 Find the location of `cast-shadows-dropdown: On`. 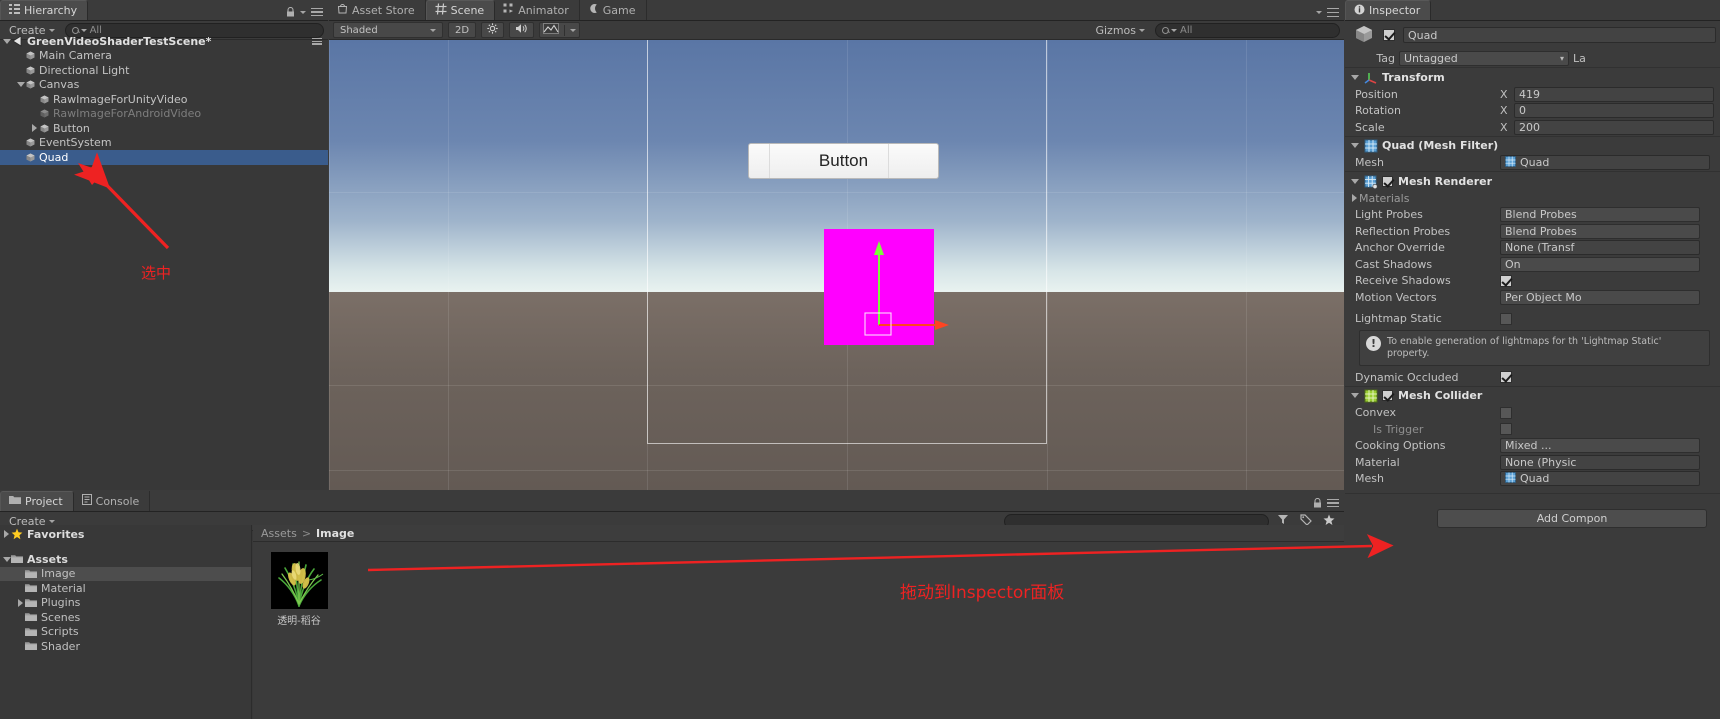

cast-shadows-dropdown: On is located at coordinates (1600, 264).